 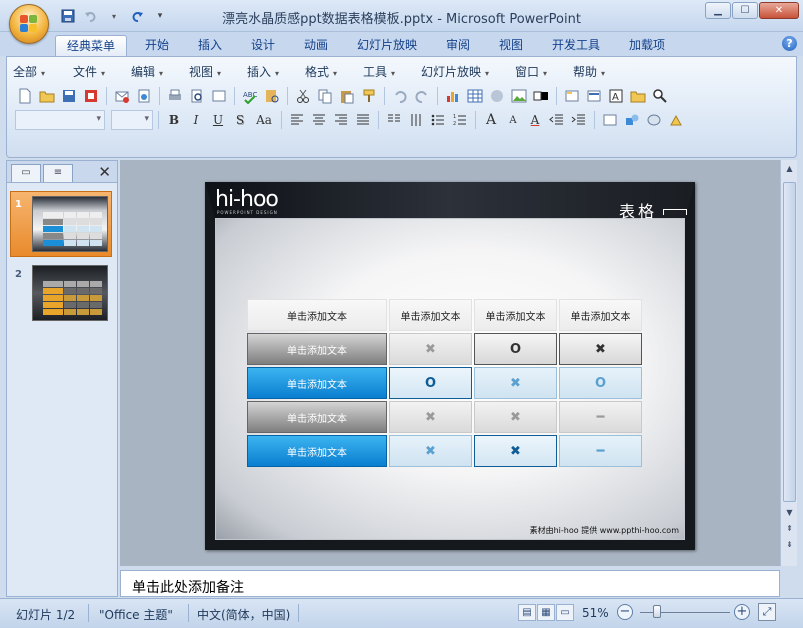 What do you see at coordinates (742, 612) in the screenshot?
I see `zoom-in-button: +` at bounding box center [742, 612].